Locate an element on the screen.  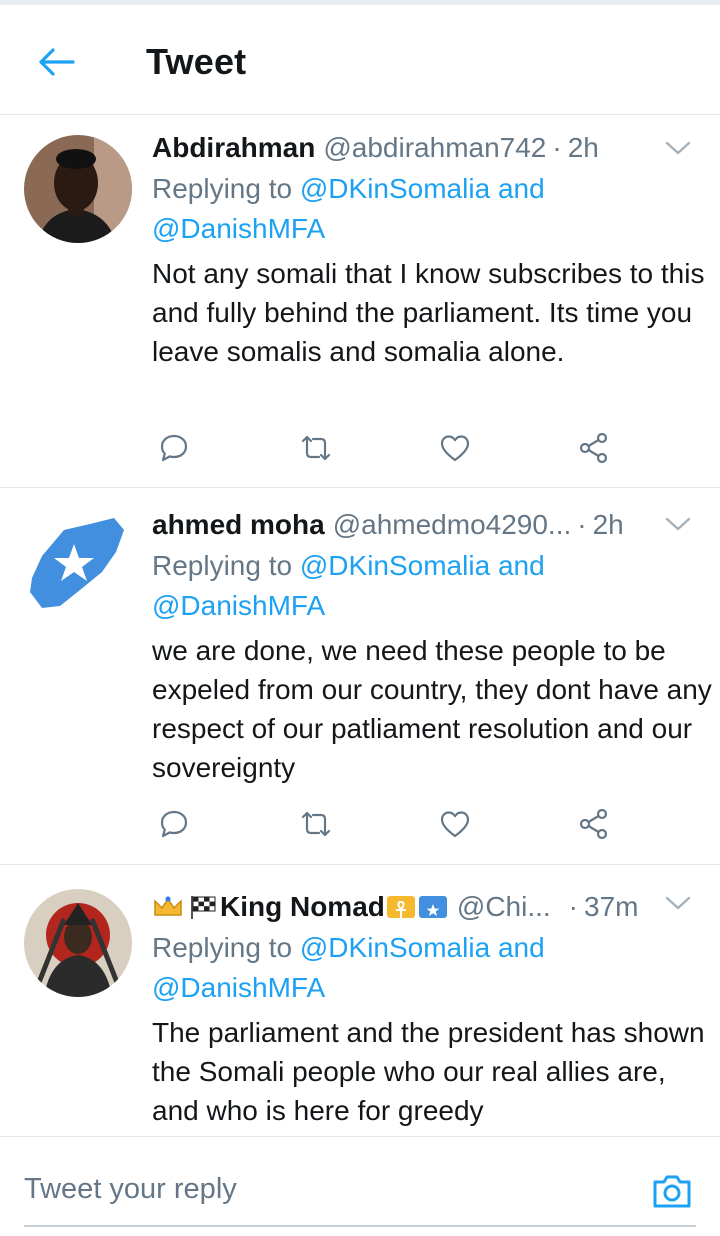
somalia-flag-icon is located at coordinates (432, 907).